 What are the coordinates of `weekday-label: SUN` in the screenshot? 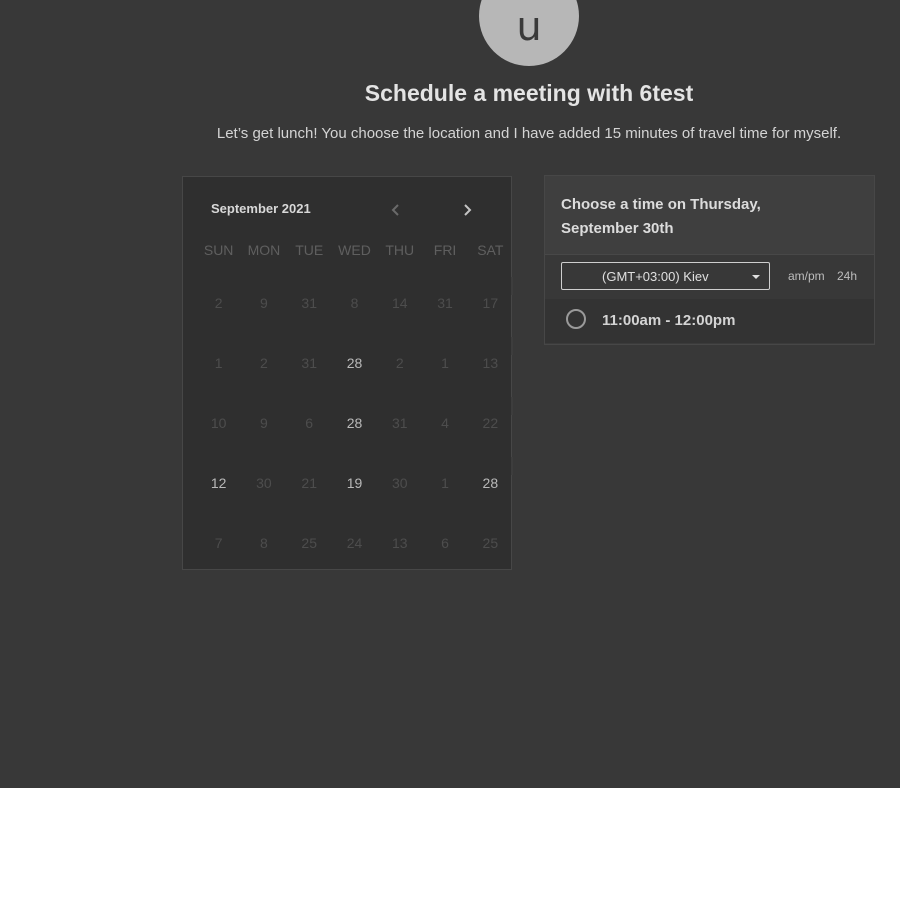 It's located at (218, 250).